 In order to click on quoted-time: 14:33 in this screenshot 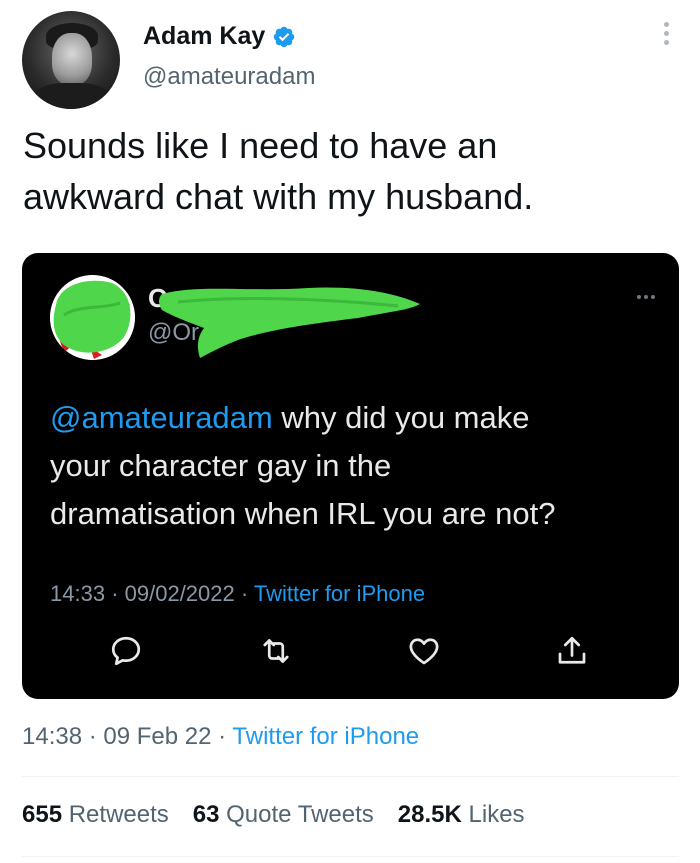, I will do `click(78, 593)`.